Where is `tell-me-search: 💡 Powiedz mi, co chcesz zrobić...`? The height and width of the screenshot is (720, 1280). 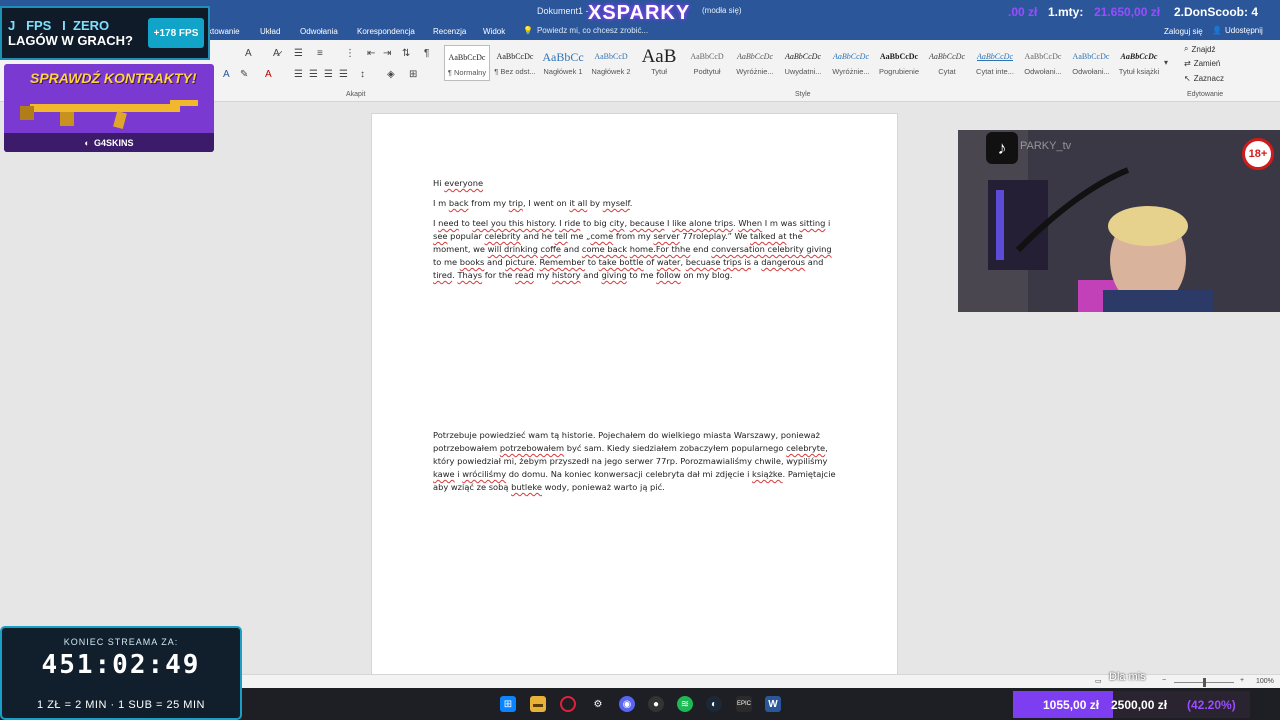 tell-me-search: 💡 Powiedz mi, co chcesz zrobić... is located at coordinates (585, 30).